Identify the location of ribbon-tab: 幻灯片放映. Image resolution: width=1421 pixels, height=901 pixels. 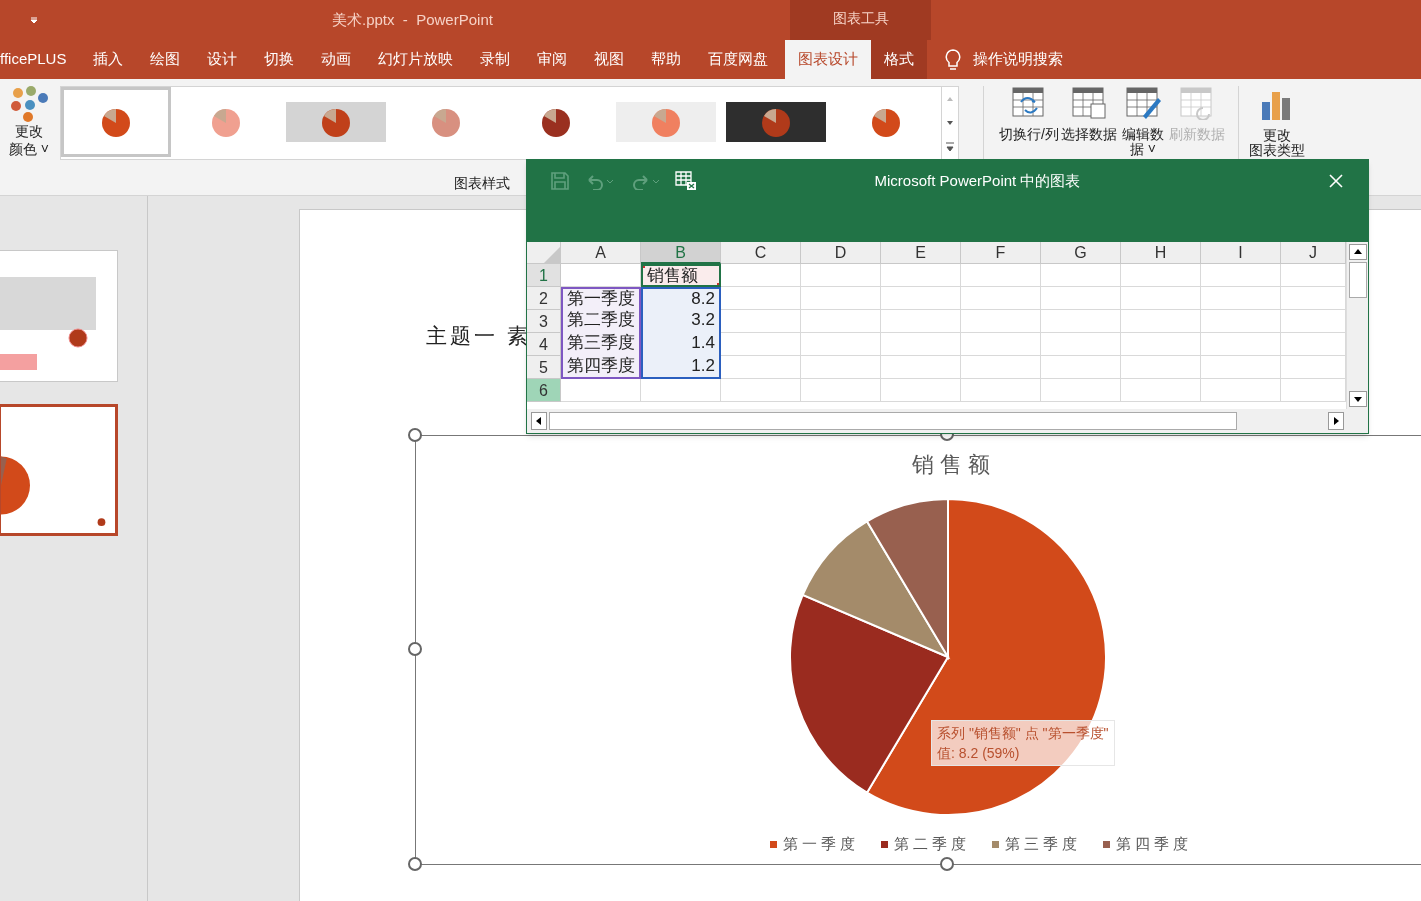
(416, 59).